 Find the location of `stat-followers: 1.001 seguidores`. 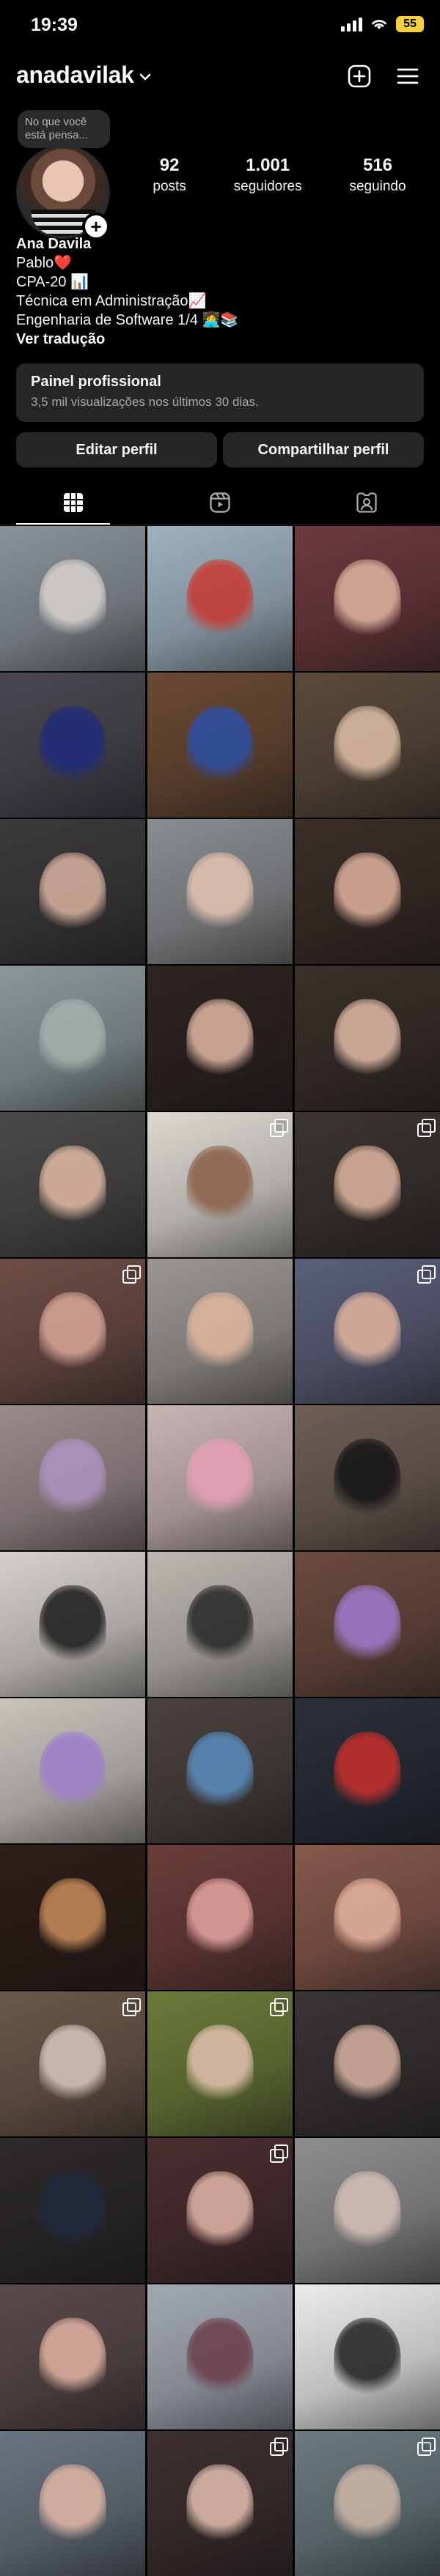

stat-followers: 1.001 seguidores is located at coordinates (268, 175).